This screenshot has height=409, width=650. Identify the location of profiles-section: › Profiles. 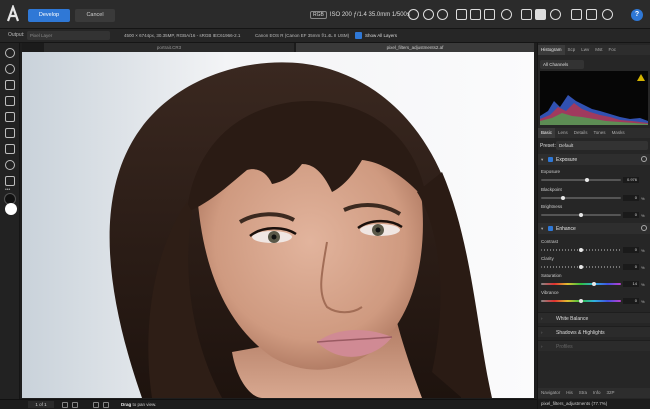
(594, 345).